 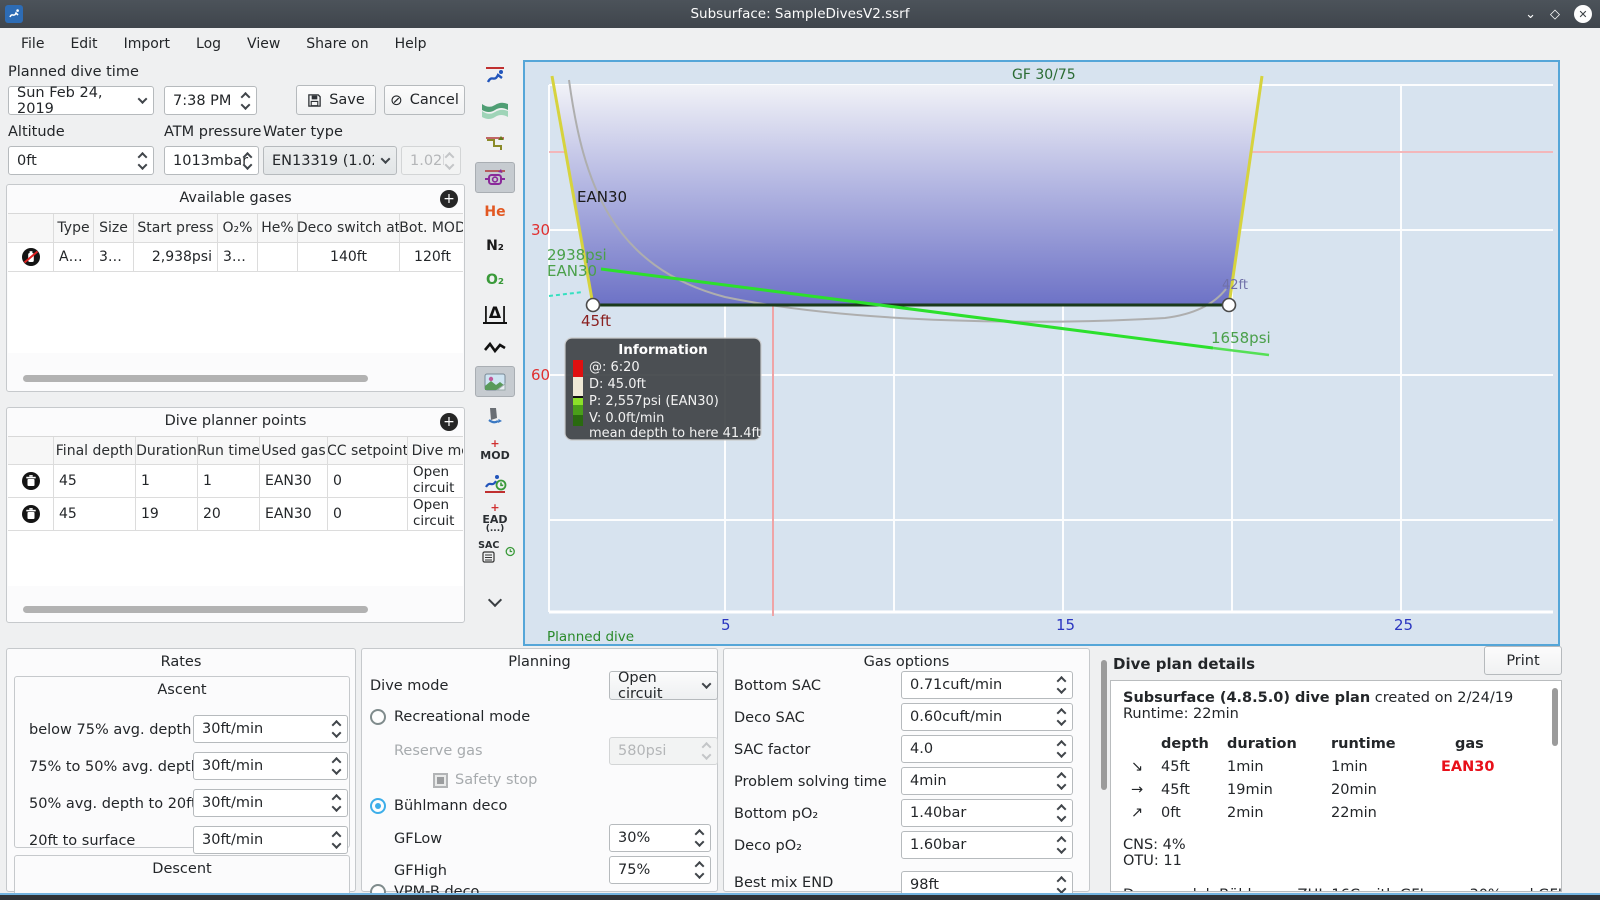 I want to click on pp-run-time: 20, so click(x=229, y=514).